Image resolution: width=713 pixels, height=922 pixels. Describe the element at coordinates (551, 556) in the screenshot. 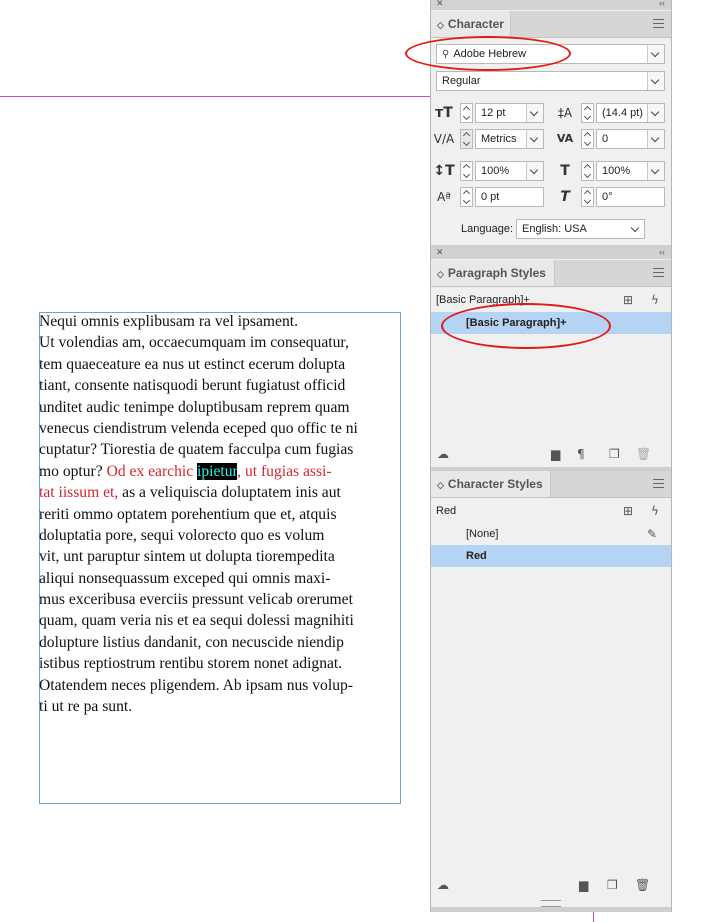

I see `list-item-red: Red` at that location.